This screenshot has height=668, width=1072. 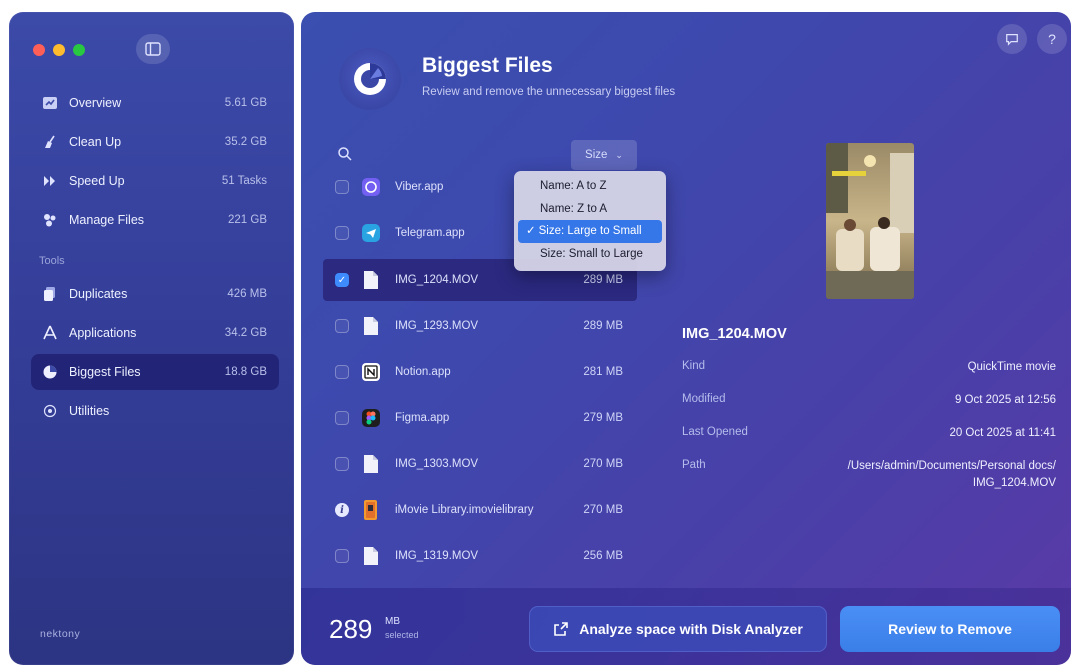 I want to click on biggest-files-header-icon, so click(x=370, y=79).